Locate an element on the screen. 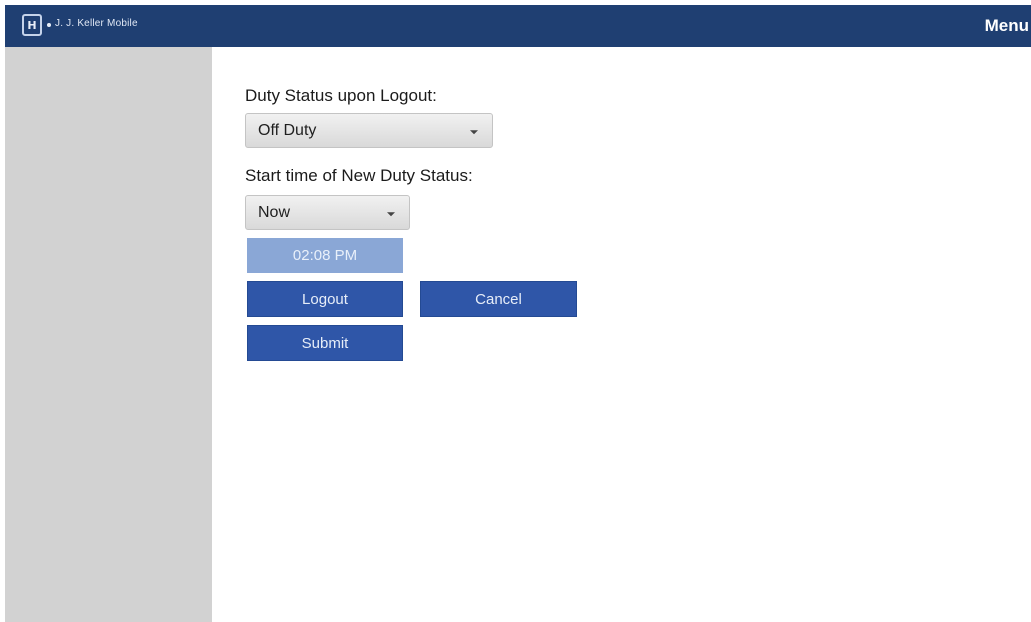 The width and height of the screenshot is (1031, 622). logout-button: Logout is located at coordinates (325, 299).